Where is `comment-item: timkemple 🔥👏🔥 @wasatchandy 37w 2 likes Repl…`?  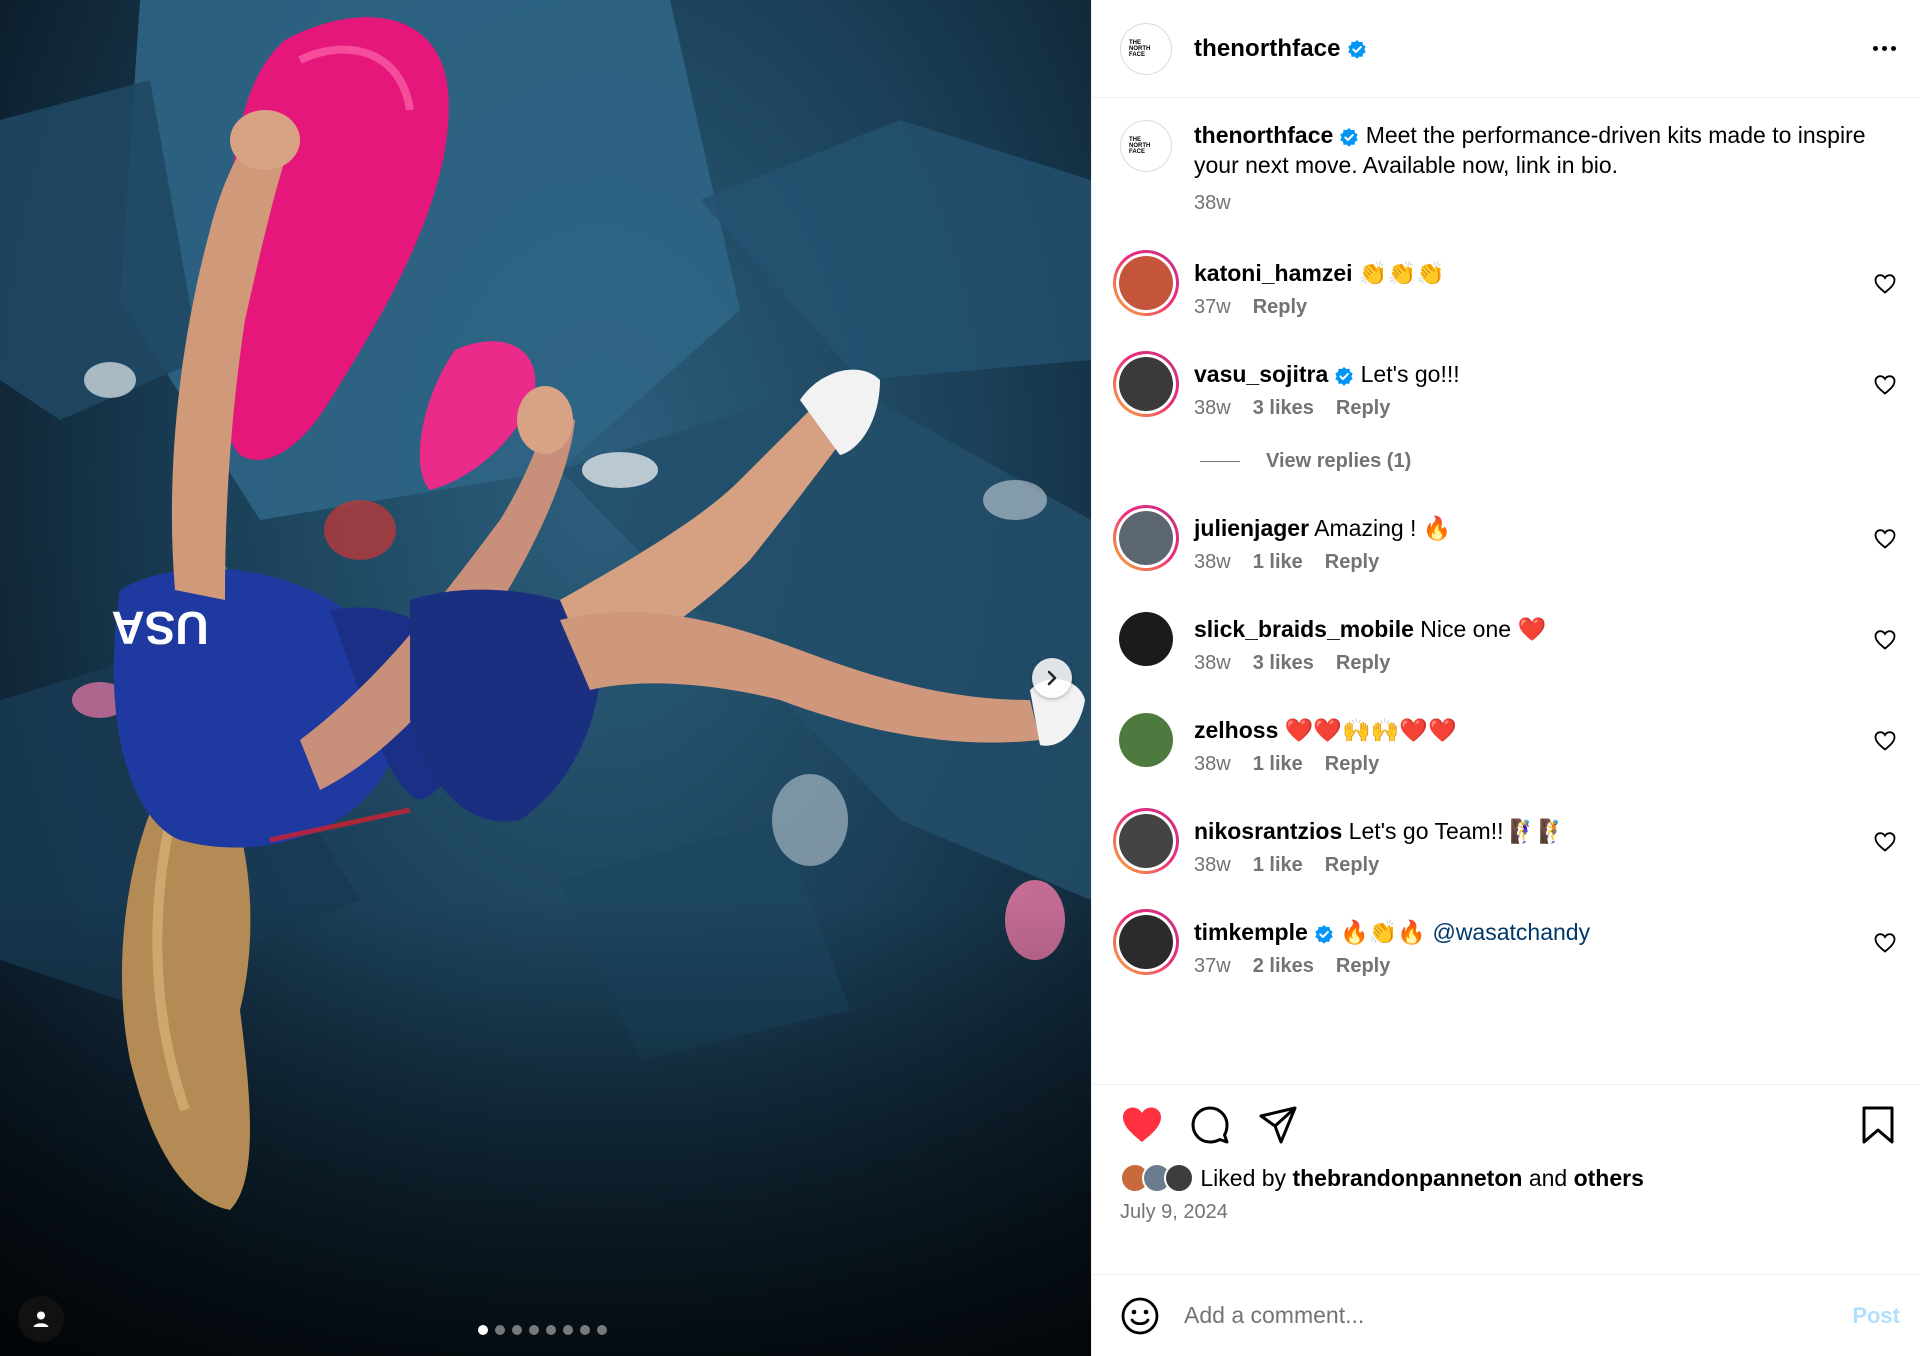
comment-item: timkemple 🔥👏🔥 @wasatchandy 37w 2 likes Repl… is located at coordinates (1506, 943).